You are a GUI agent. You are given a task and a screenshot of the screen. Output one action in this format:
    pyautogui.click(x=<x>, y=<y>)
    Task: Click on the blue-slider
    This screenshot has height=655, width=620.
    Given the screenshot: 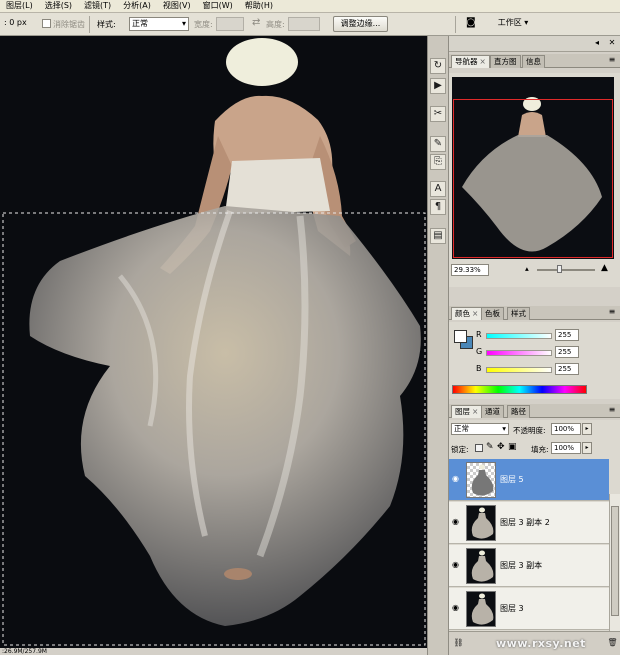 What is the action you would take?
    pyautogui.click(x=519, y=370)
    